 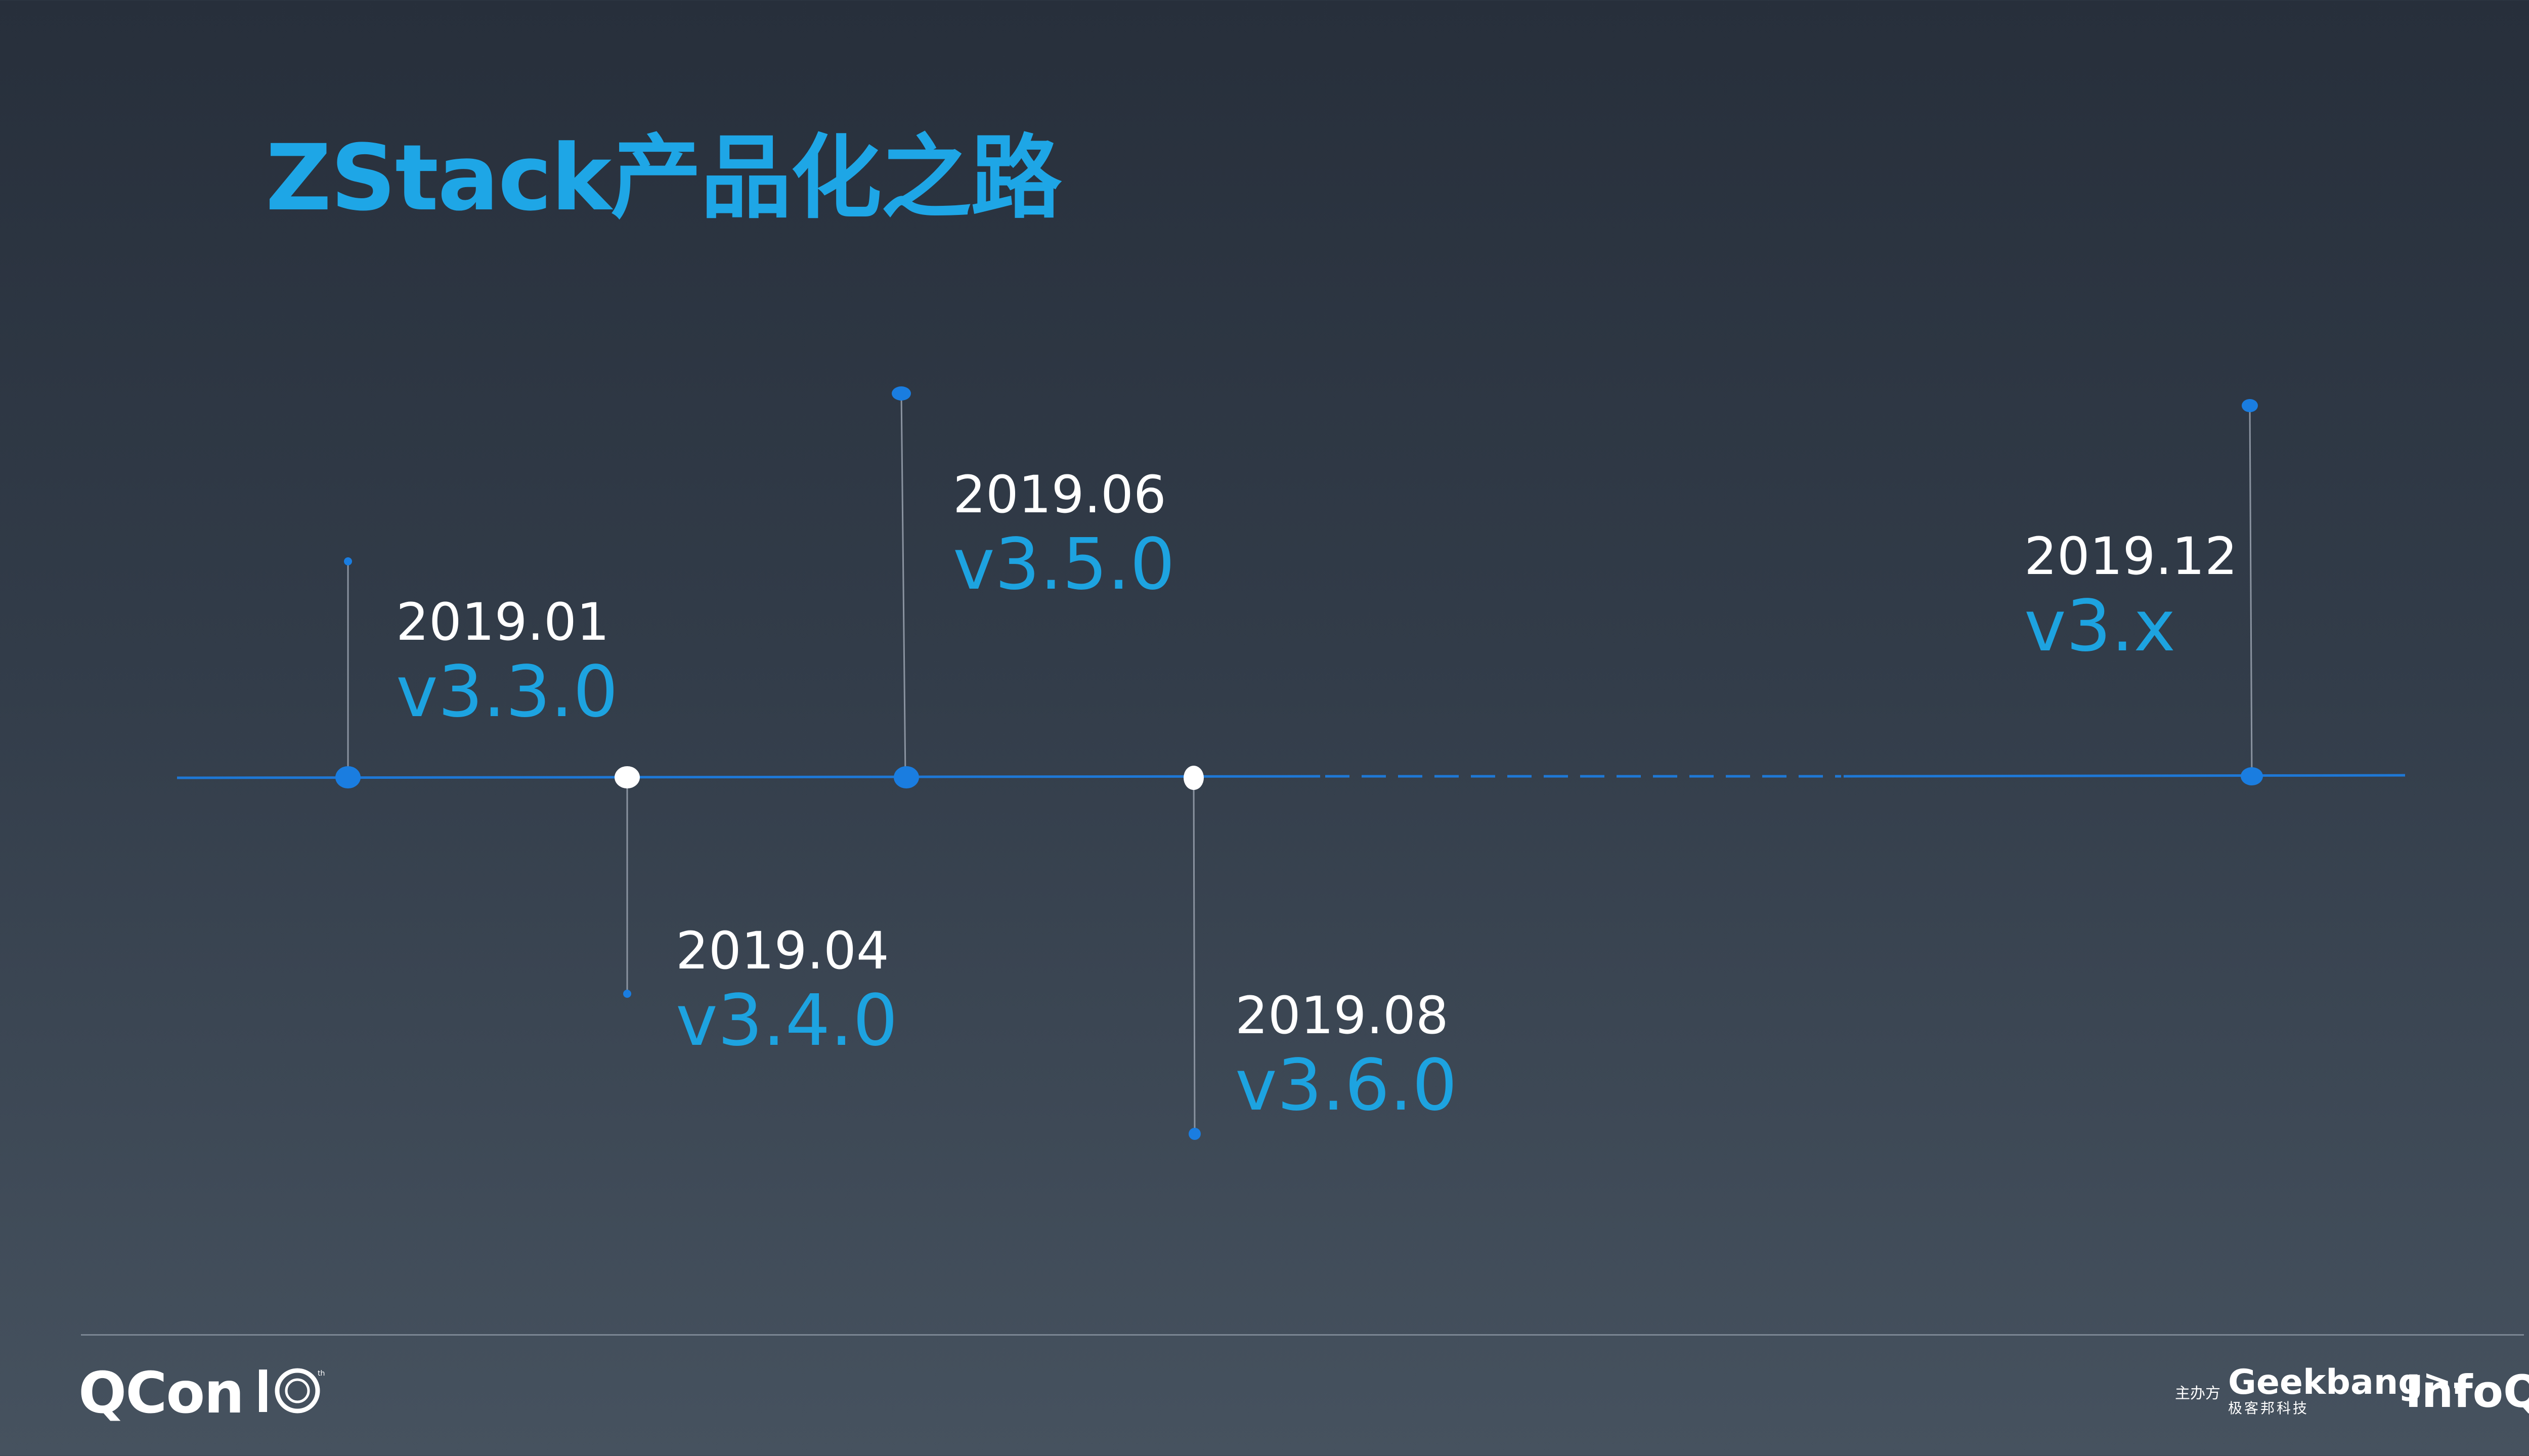 I want to click on end-dot-v340, so click(x=627, y=994).